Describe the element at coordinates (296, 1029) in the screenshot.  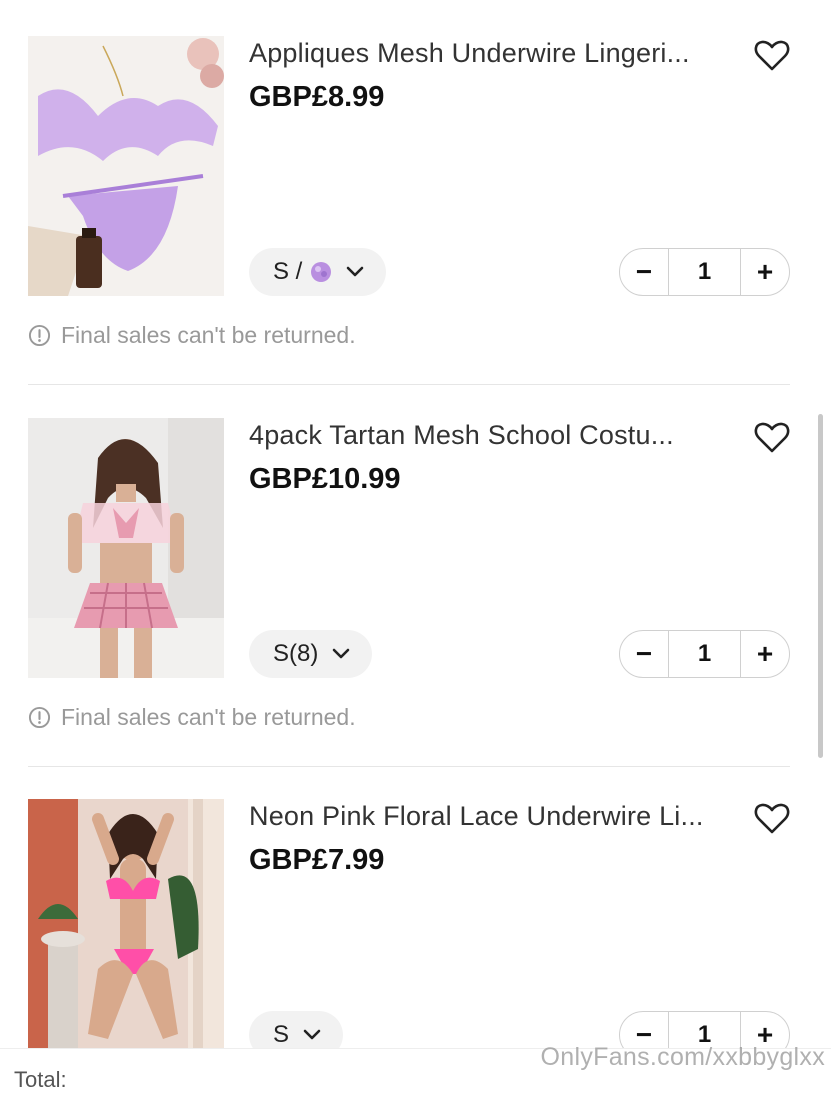
I see `size-selector: S` at that location.